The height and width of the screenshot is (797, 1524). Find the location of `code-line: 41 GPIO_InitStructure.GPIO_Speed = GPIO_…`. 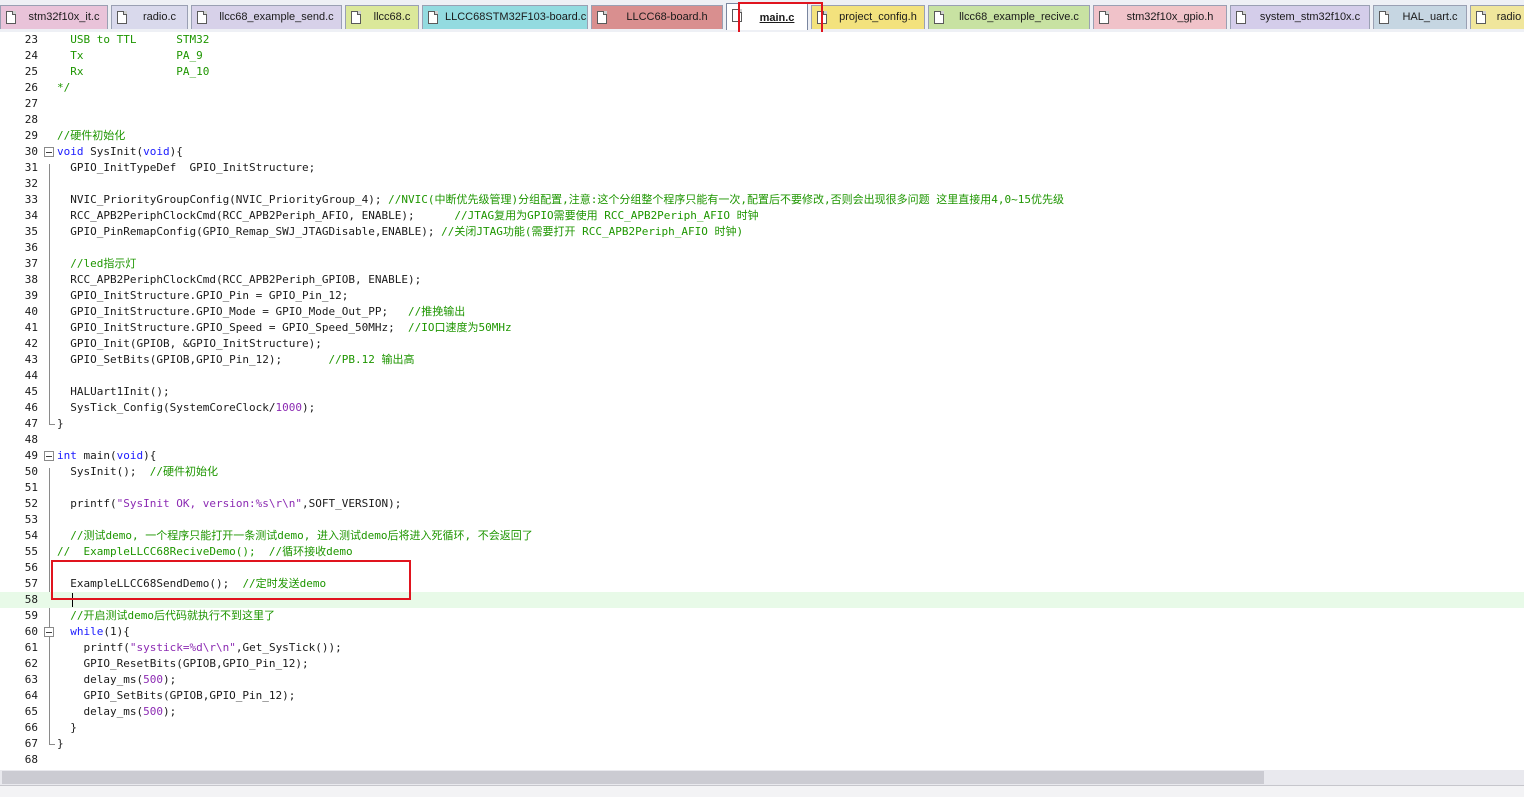

code-line: 41 GPIO_InitStructure.GPIO_Speed = GPIO_… is located at coordinates (762, 328).